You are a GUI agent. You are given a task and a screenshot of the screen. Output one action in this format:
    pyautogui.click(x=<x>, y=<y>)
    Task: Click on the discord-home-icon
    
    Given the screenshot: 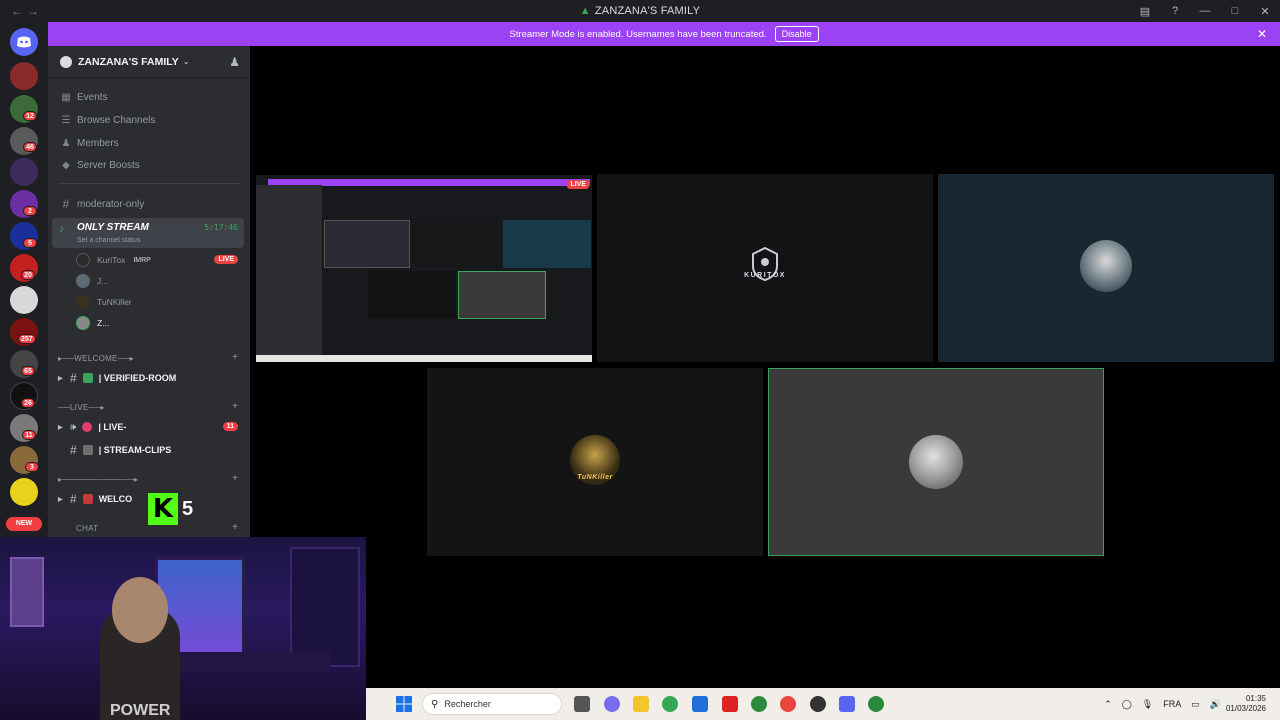 What is the action you would take?
    pyautogui.click(x=24, y=42)
    